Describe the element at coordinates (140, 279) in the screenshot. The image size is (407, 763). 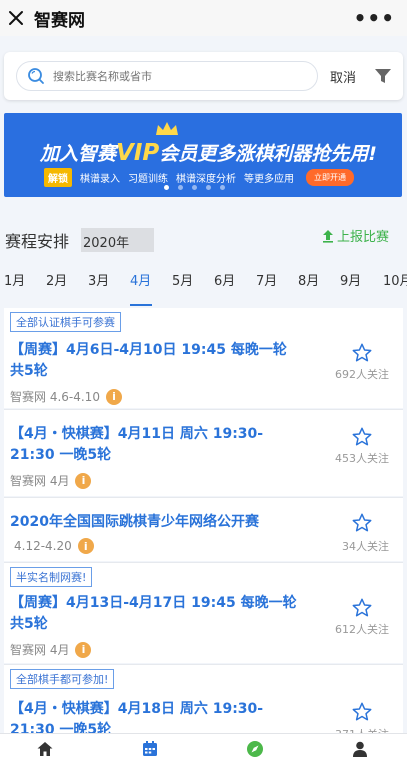
I see `tab-month-4: 4月` at that location.